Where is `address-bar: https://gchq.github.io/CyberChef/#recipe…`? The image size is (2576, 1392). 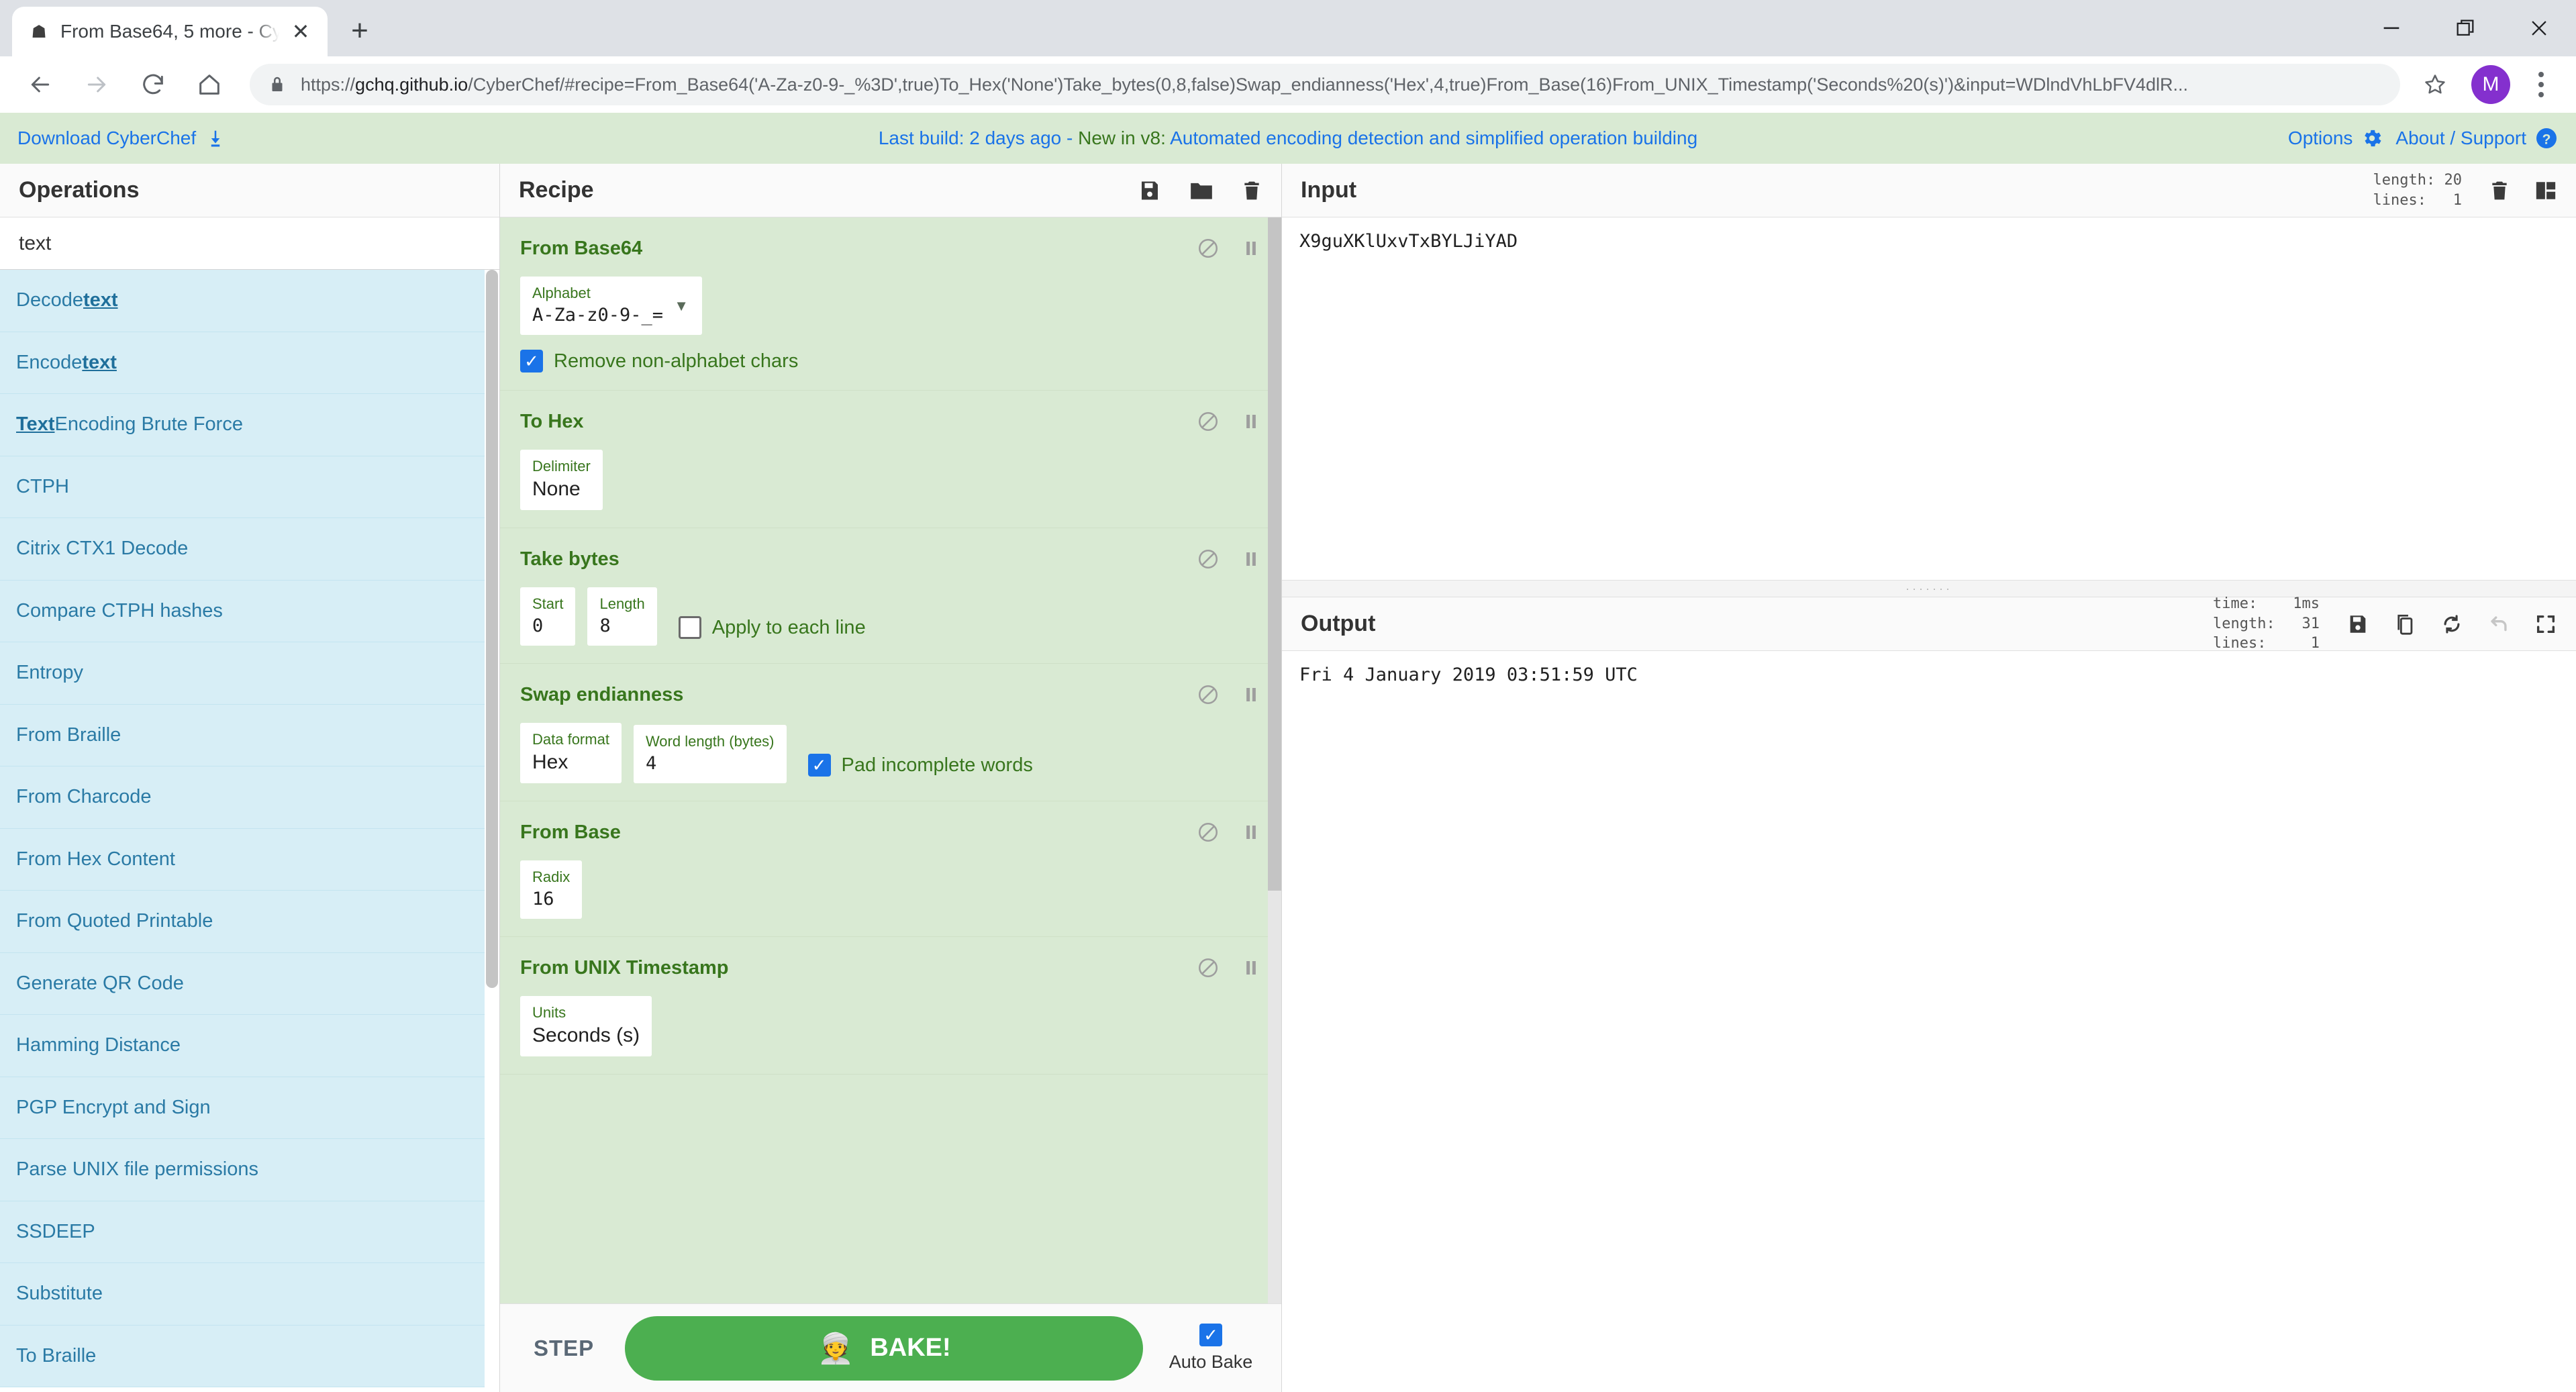 address-bar: https://gchq.github.io/CyberChef/#recipe… is located at coordinates (1325, 85).